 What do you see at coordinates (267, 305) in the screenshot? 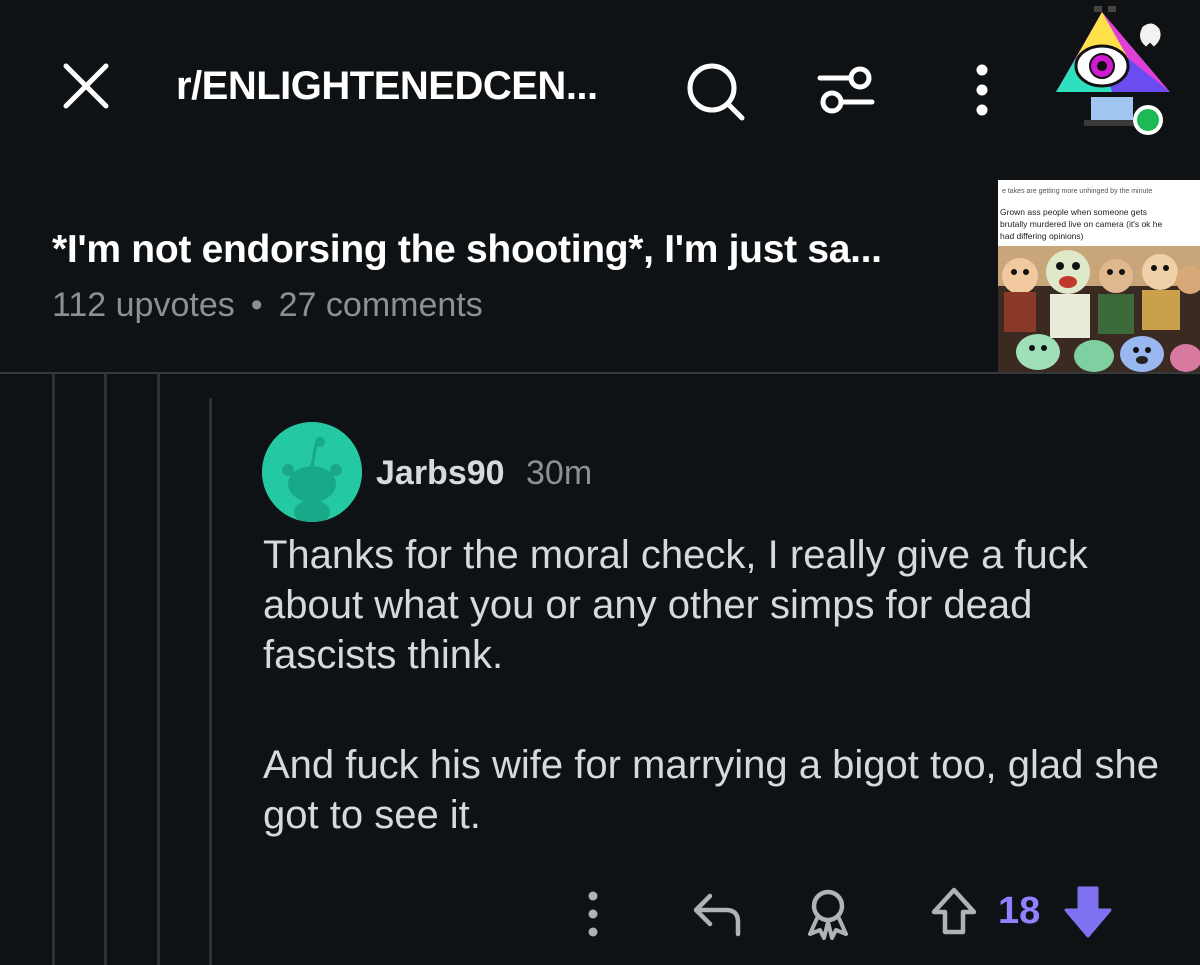
I see `post-meta: 112 upvotes • 27 comments` at bounding box center [267, 305].